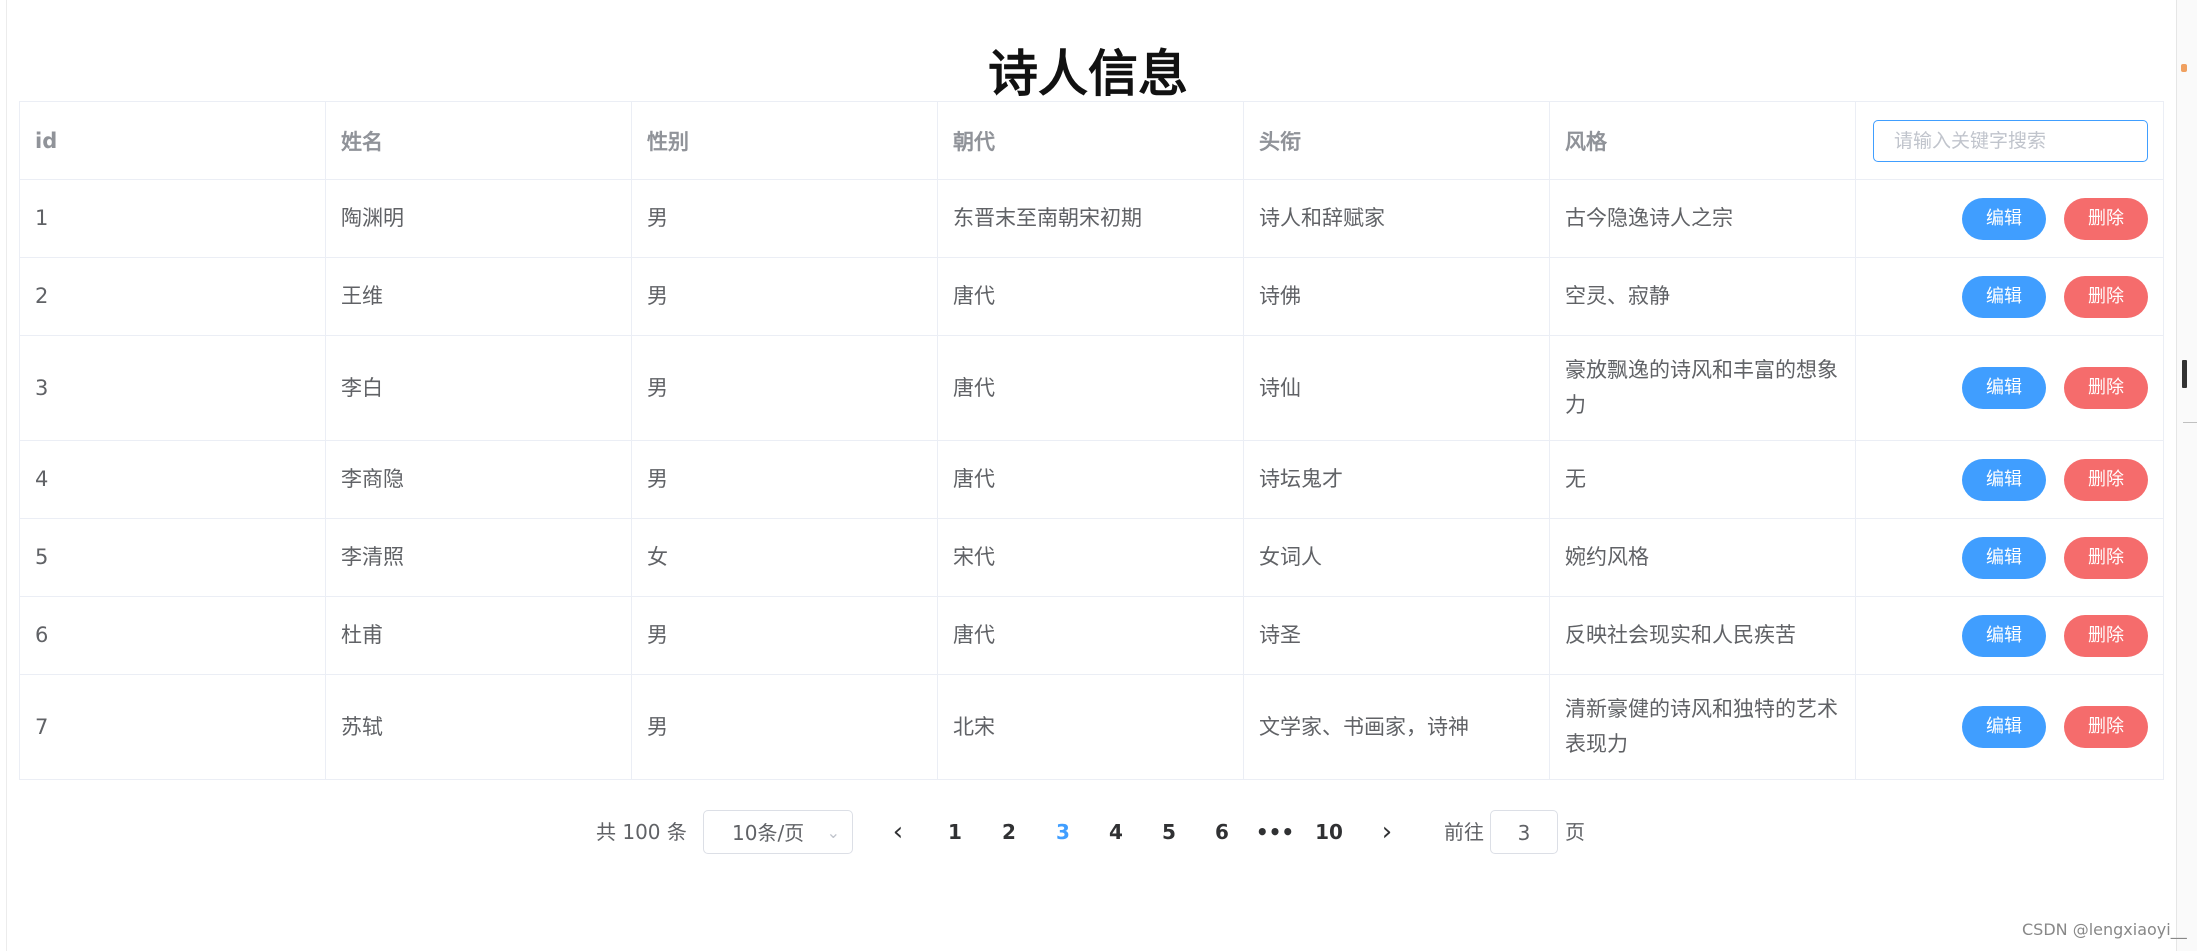 Image resolution: width=2197 pixels, height=951 pixels. What do you see at coordinates (172, 140) in the screenshot?
I see `column-header-id: id` at bounding box center [172, 140].